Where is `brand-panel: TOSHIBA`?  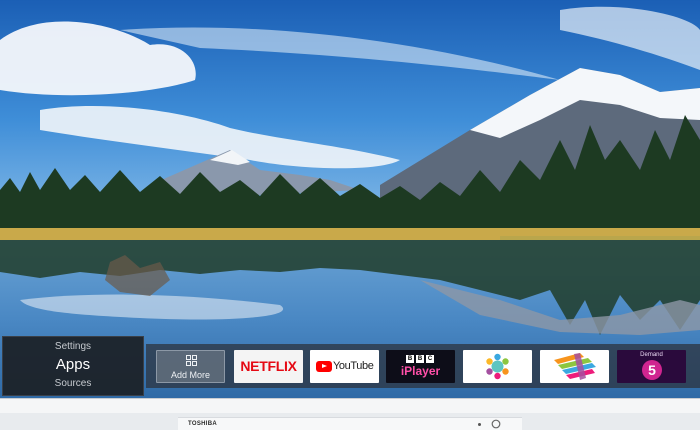
brand-panel: TOSHIBA is located at coordinates (350, 423).